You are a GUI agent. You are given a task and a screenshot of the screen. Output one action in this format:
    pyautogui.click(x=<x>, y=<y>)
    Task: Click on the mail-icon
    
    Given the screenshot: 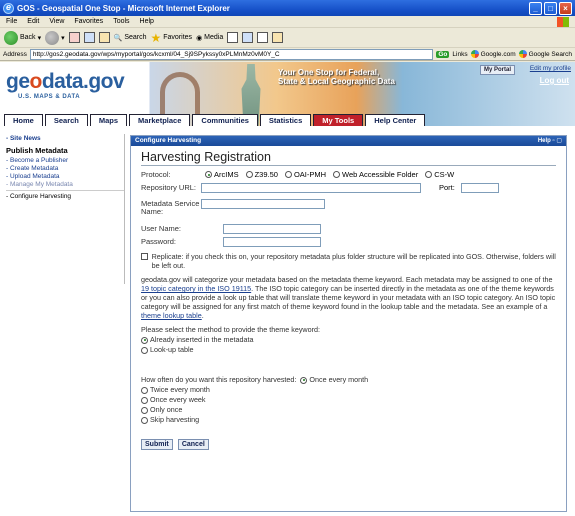 What is the action you would take?
    pyautogui.click(x=248, y=37)
    